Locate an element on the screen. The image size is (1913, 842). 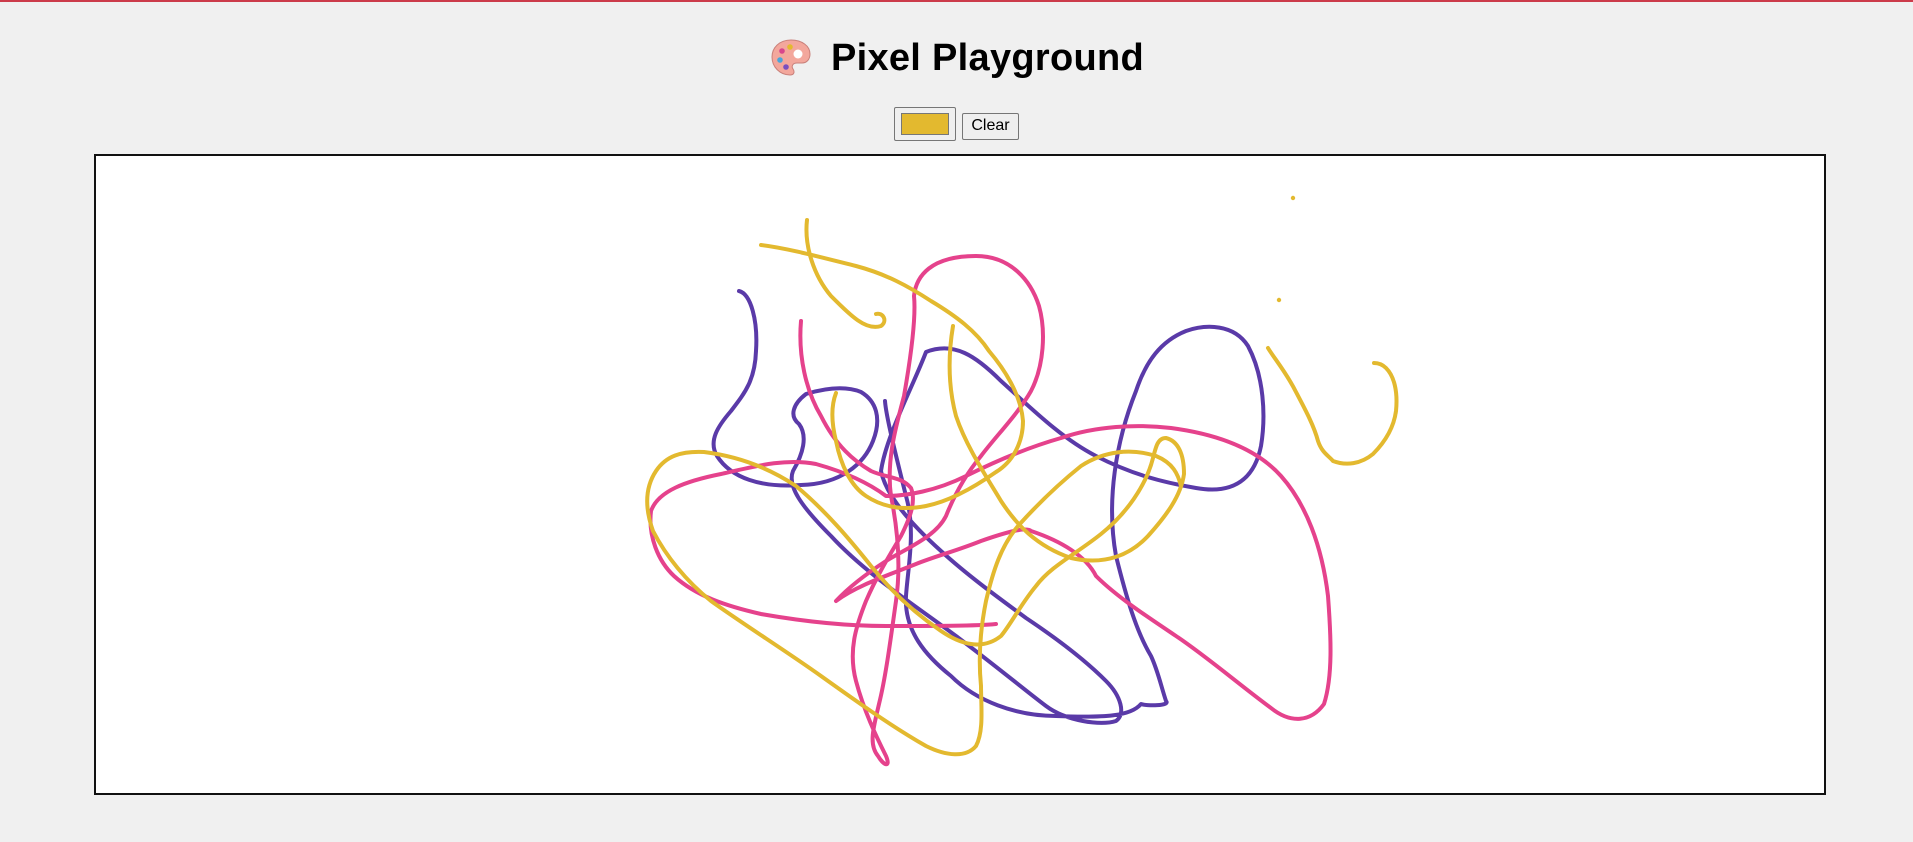
header: Pixel Playground is located at coordinates (956, 58).